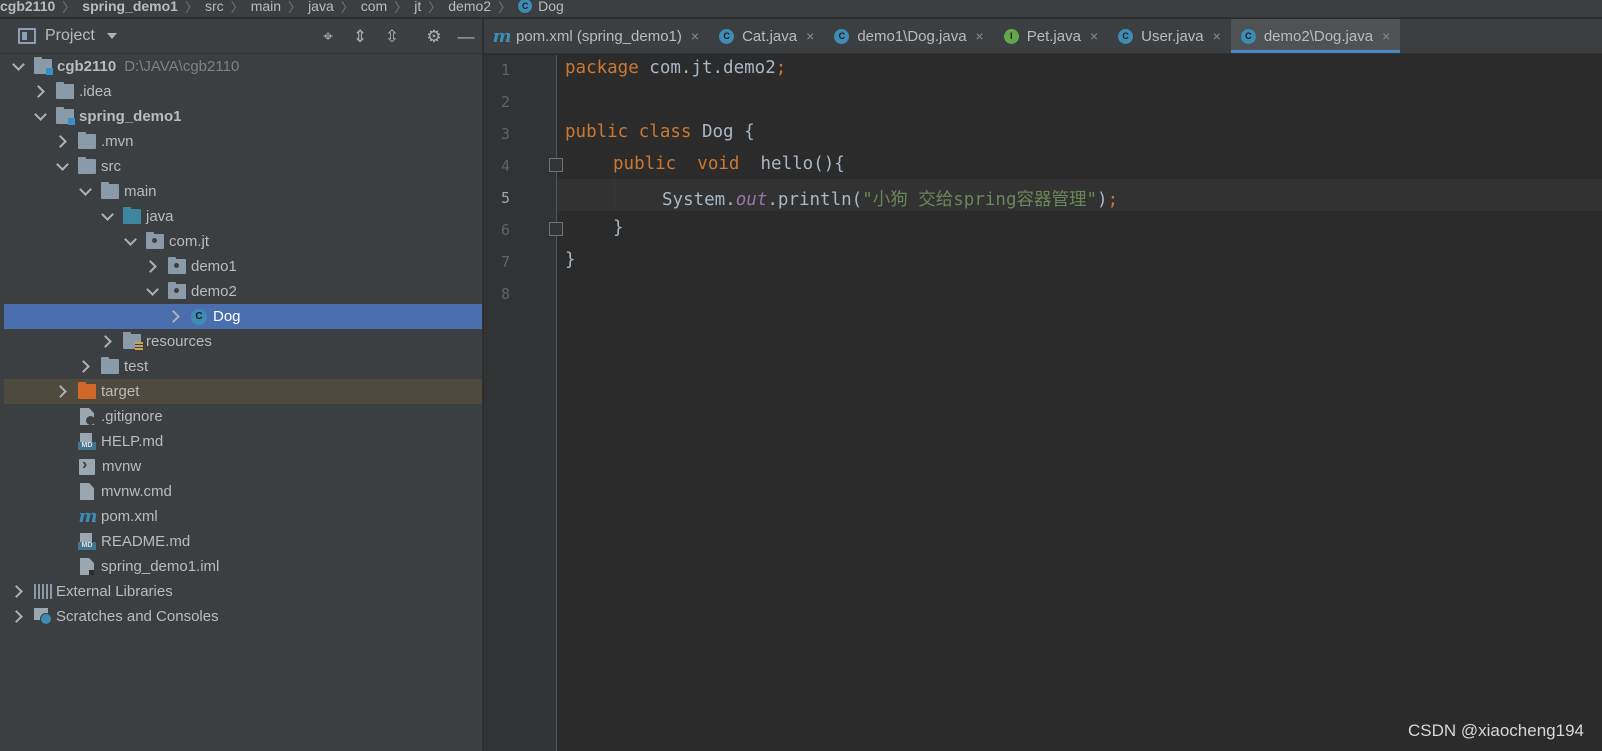 The height and width of the screenshot is (751, 1602). What do you see at coordinates (87, 390) in the screenshot?
I see `excluded-folder-icon` at bounding box center [87, 390].